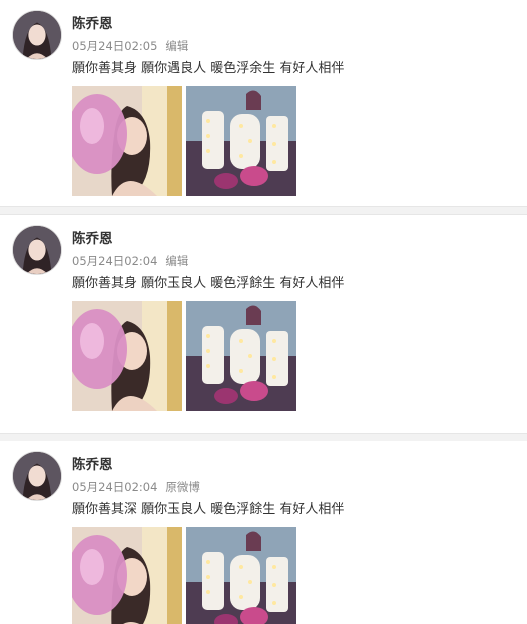 Image resolution: width=527 pixels, height=624 pixels. What do you see at coordinates (182, 487) in the screenshot?
I see `post-source: 原微博` at bounding box center [182, 487].